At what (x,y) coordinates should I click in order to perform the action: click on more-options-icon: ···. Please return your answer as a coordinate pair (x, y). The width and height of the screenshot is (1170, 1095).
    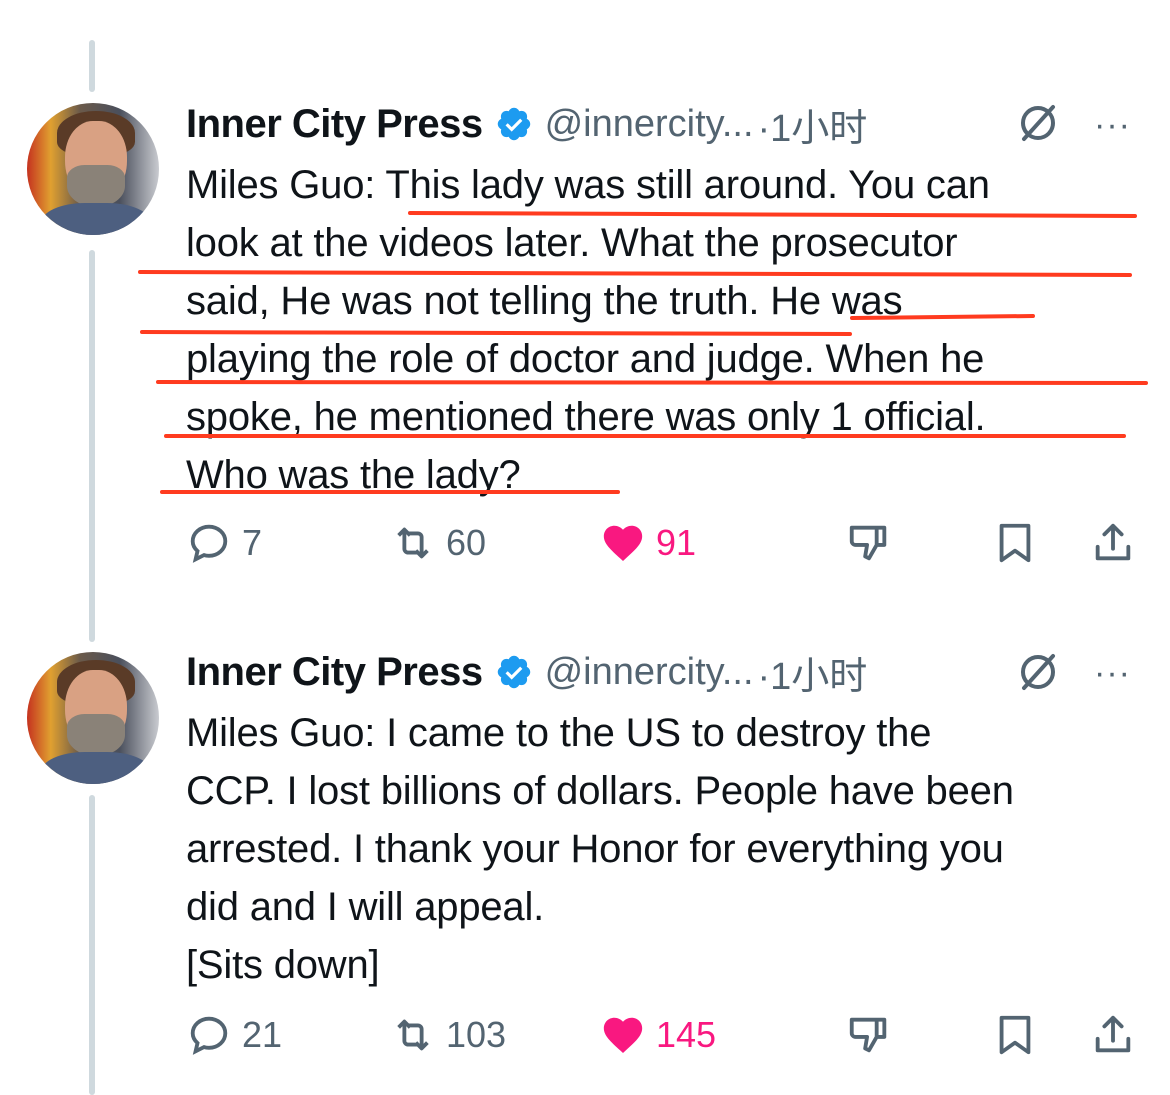
    Looking at the image, I should click on (1112, 673).